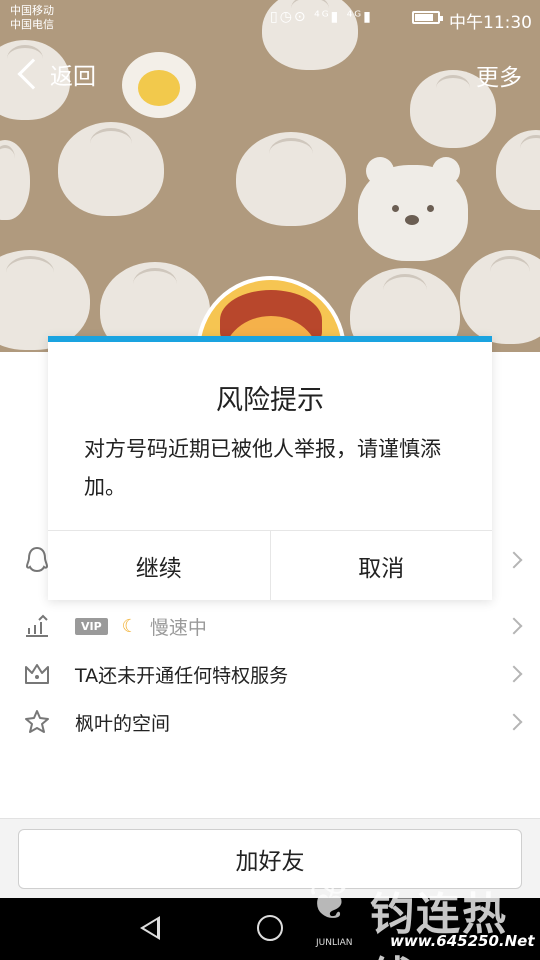 This screenshot has width=540, height=960. Describe the element at coordinates (37, 674) in the screenshot. I see `crown-icon` at that location.